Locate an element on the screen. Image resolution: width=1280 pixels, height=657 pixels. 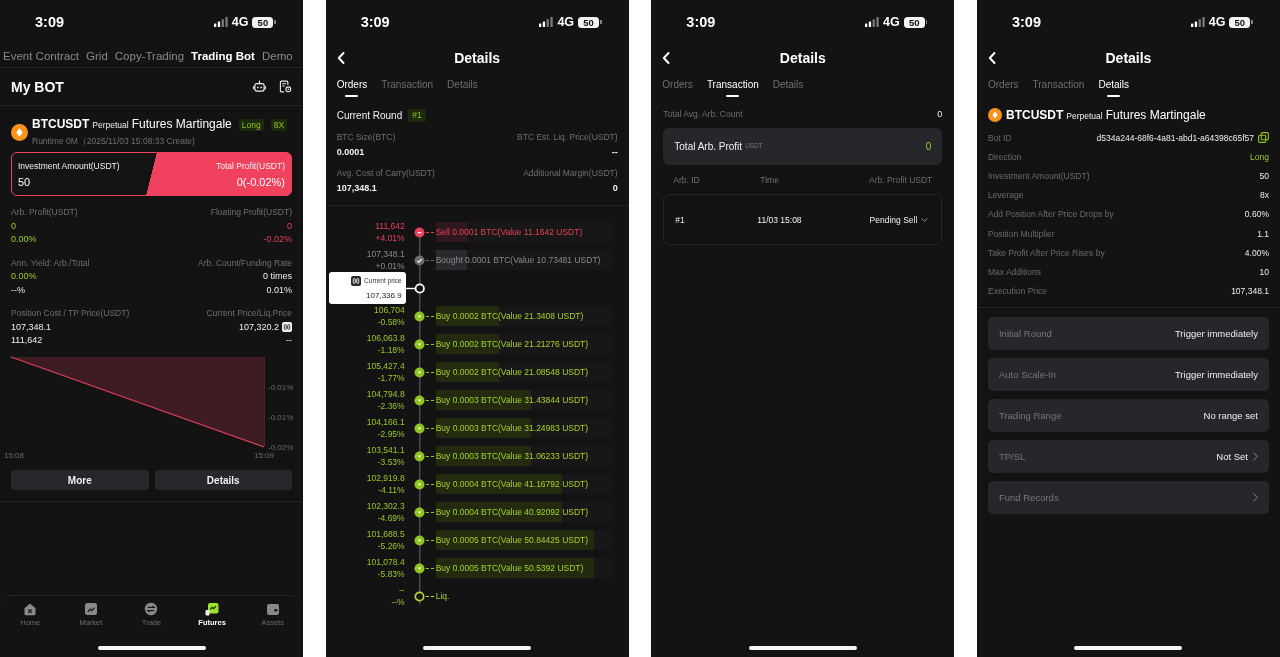
signal-icon is located at coordinates (546, 22).